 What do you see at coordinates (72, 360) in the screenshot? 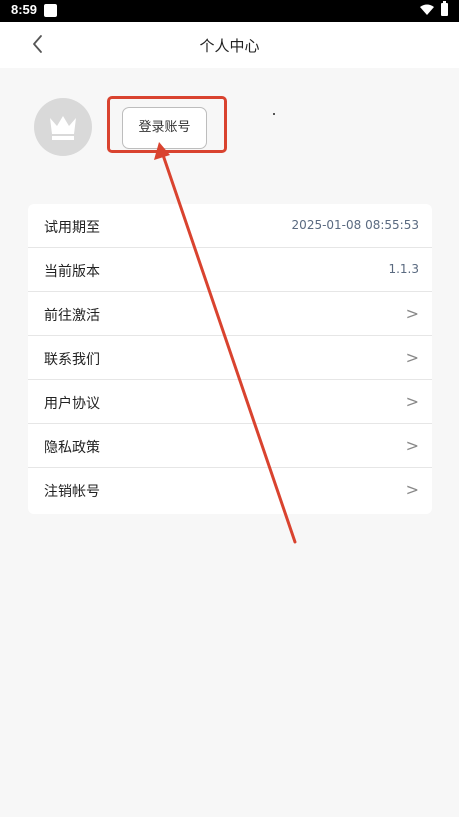
I see `menu-item-label: 联系我们` at bounding box center [72, 360].